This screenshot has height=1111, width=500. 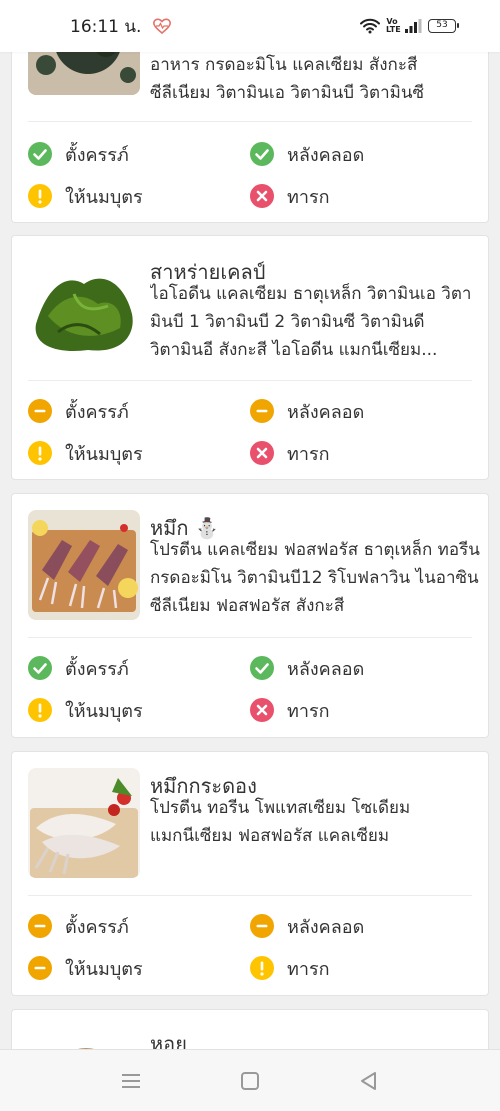 I want to click on health-heart-icon, so click(x=162, y=26).